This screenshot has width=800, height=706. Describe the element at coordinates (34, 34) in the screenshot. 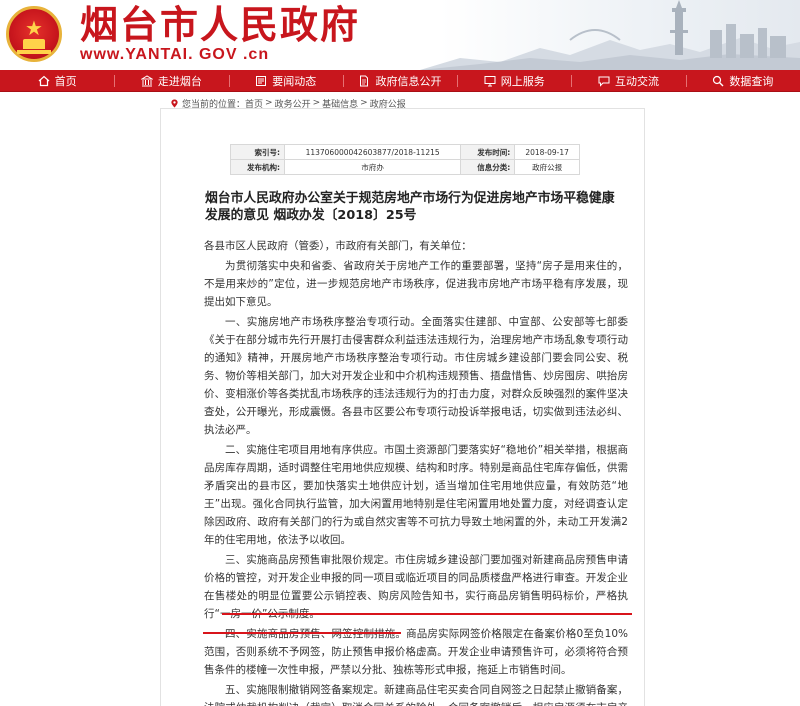

I see `national-emblem-icon: ★` at that location.